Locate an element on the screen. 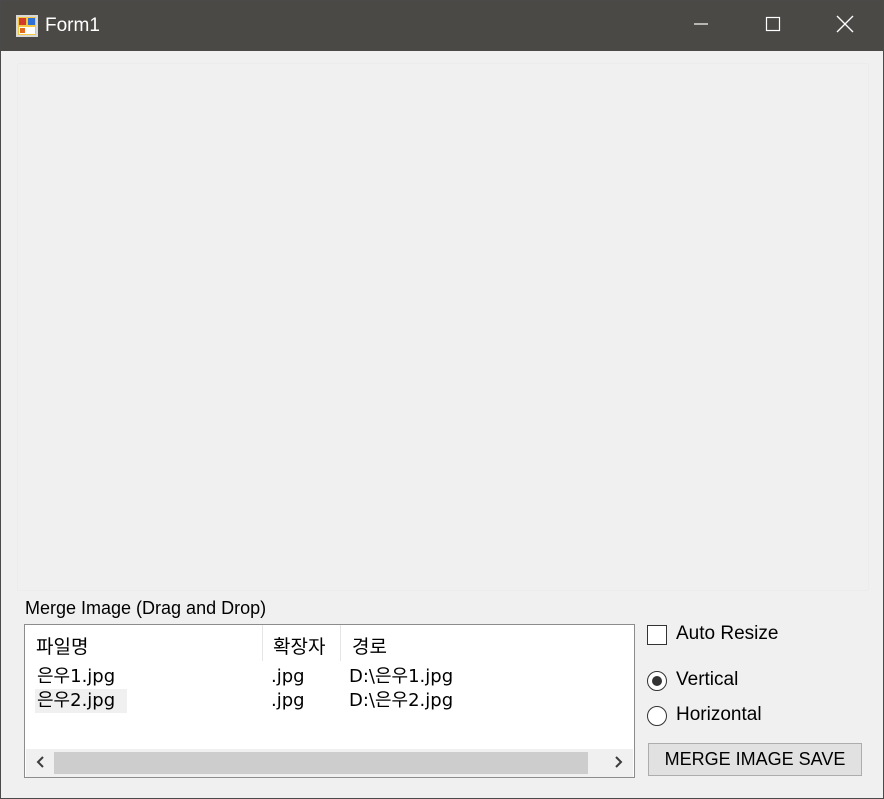  maximize-button is located at coordinates (773, 26).